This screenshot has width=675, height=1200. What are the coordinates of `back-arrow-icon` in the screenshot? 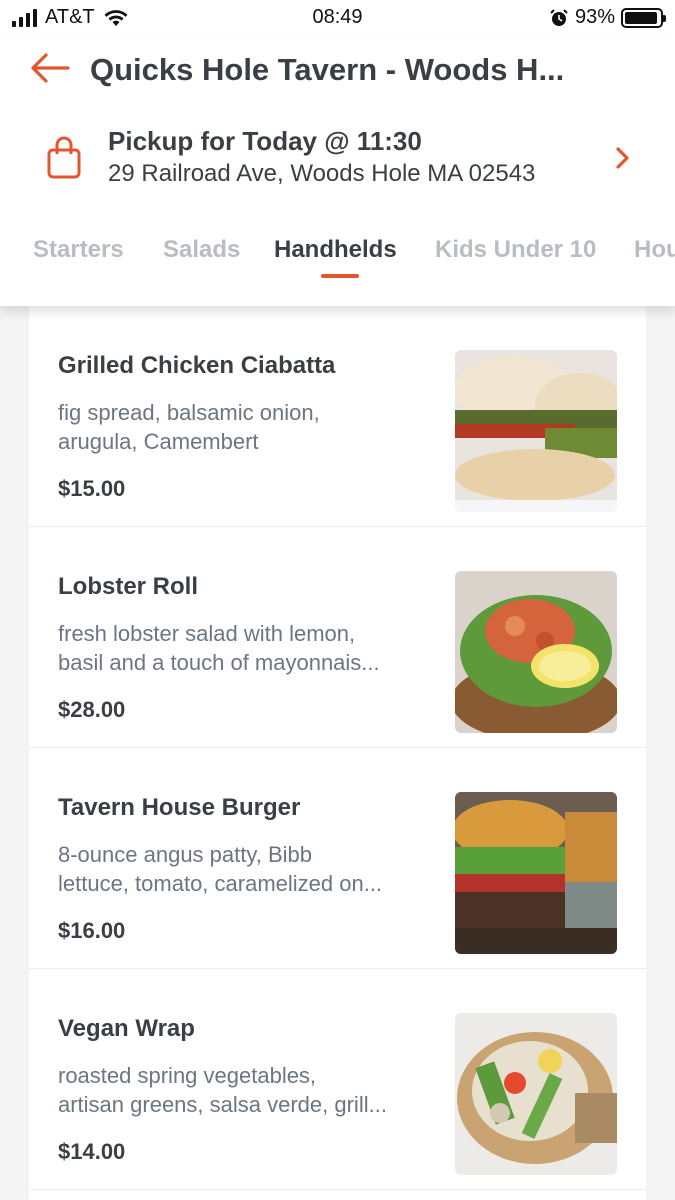 It's located at (50, 68).